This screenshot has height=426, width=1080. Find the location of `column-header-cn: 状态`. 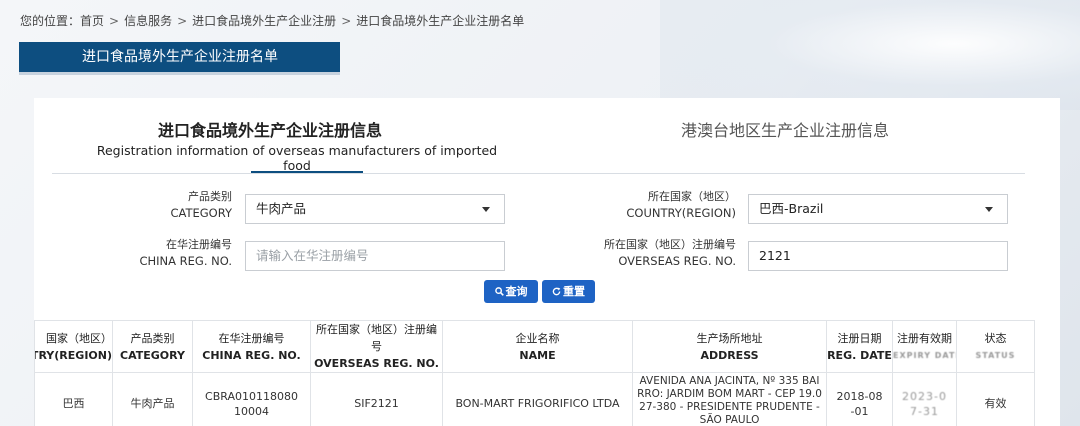

column-header-cn: 状态 is located at coordinates (995, 338).